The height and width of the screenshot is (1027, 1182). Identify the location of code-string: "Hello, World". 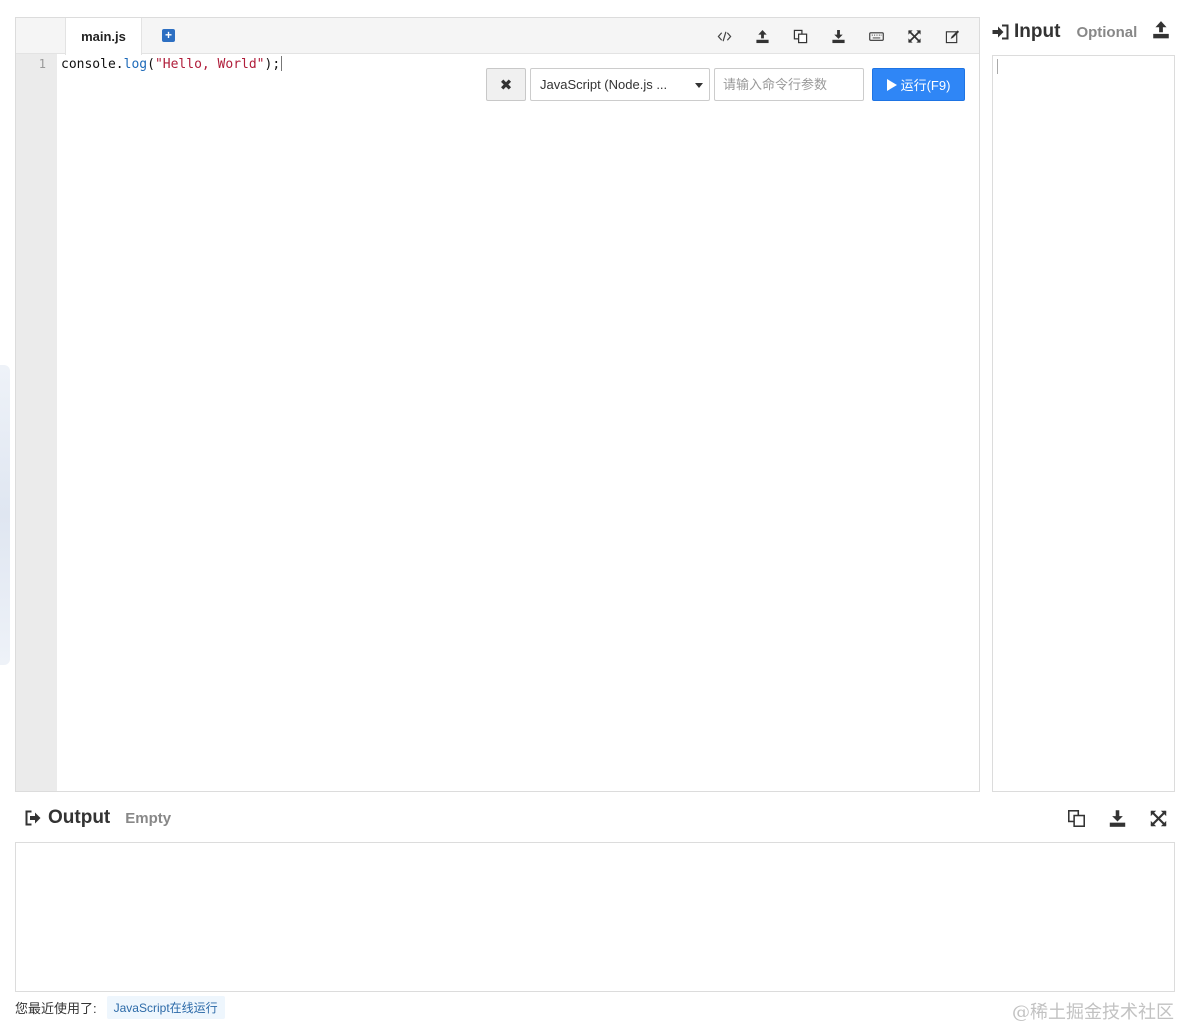
(209, 64).